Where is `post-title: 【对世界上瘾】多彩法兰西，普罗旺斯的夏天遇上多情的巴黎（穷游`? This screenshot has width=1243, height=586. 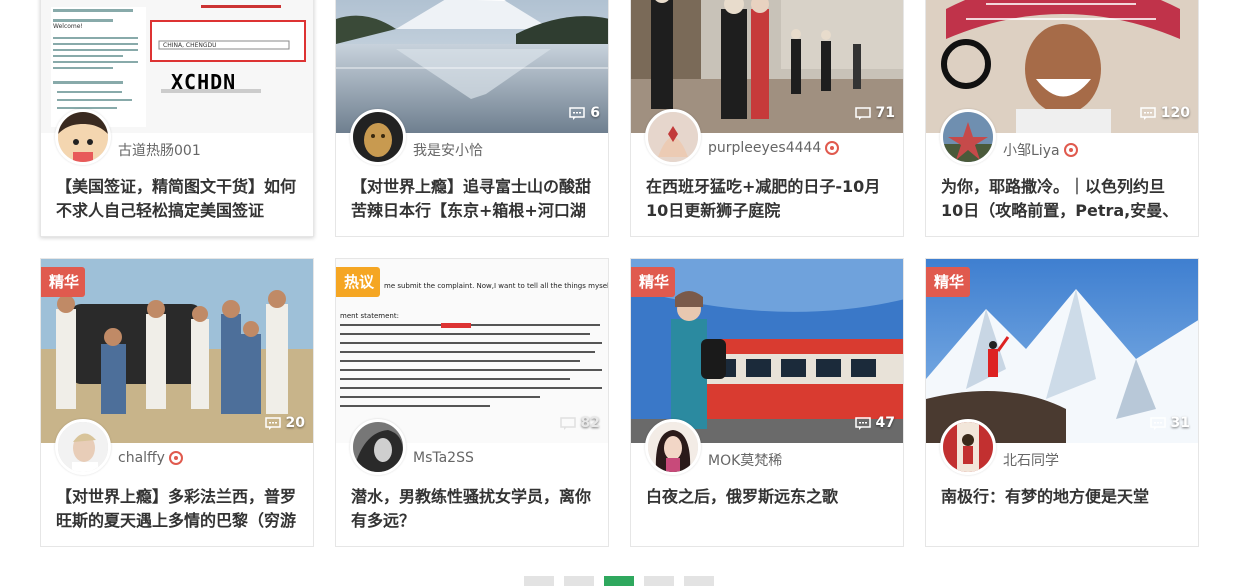
post-title: 【对世界上瘾】多彩法兰西，普罗旺斯的夏天遇上多情的巴黎（穷游 is located at coordinates (178, 509).